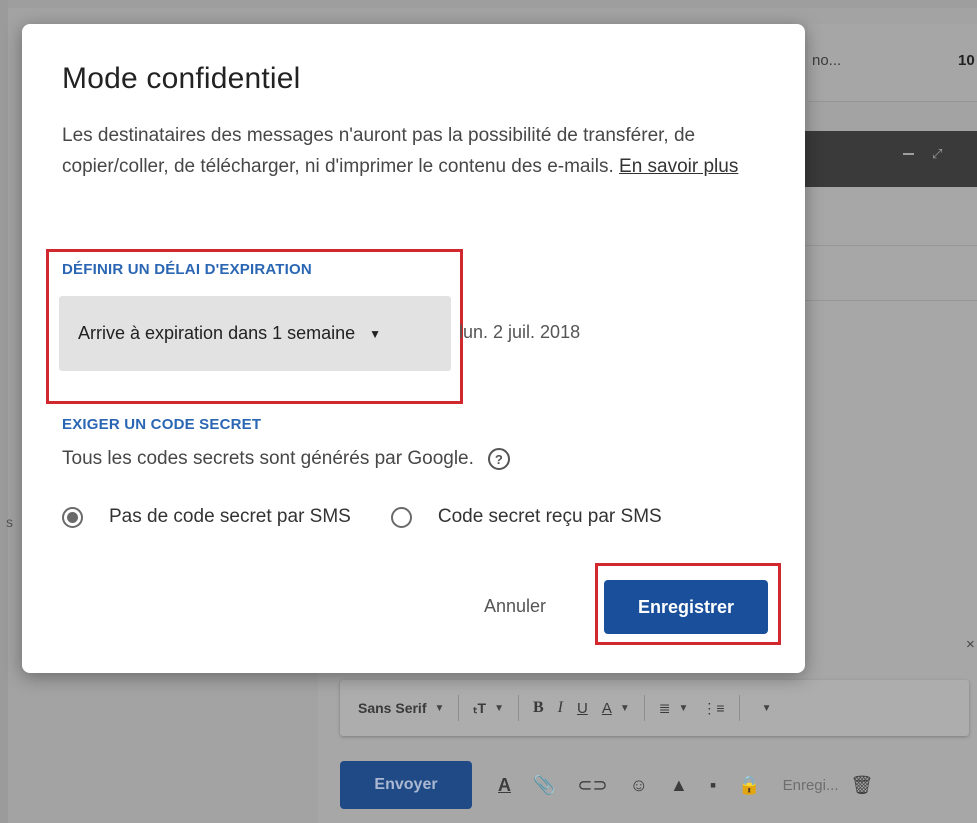 This screenshot has width=977, height=823. I want to click on text-color-select: A ▼, so click(616, 708).